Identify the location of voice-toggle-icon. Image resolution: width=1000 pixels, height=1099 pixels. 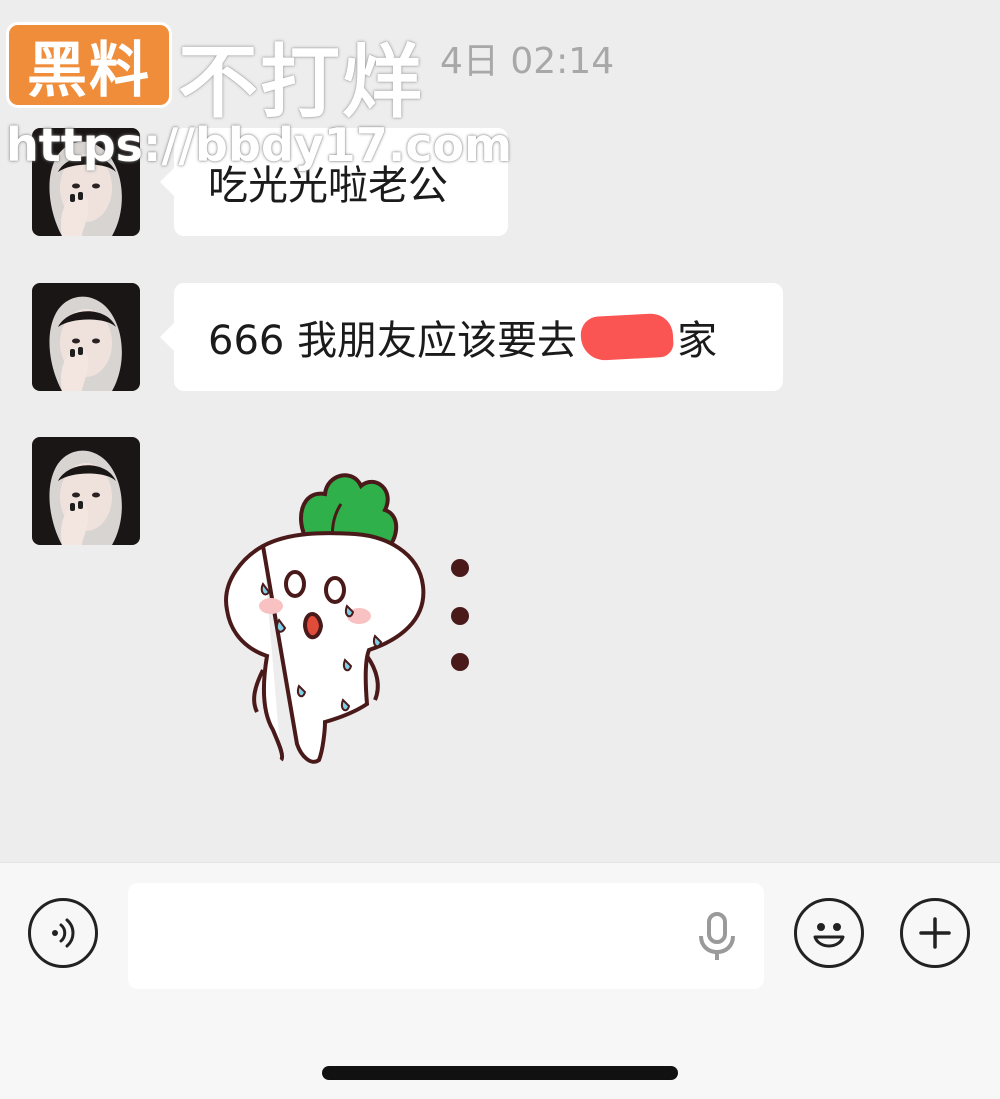
(63, 933).